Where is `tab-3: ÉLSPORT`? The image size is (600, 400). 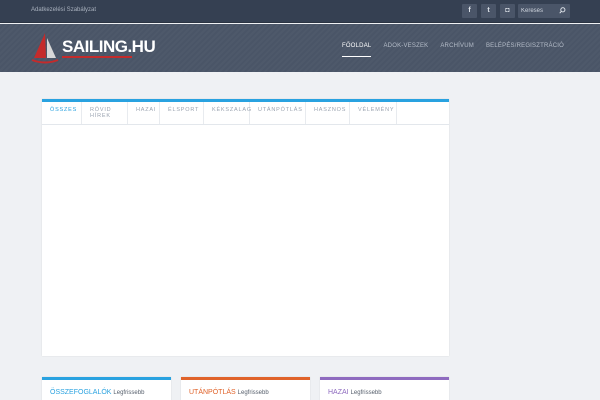 tab-3: ÉLSPORT is located at coordinates (182, 113).